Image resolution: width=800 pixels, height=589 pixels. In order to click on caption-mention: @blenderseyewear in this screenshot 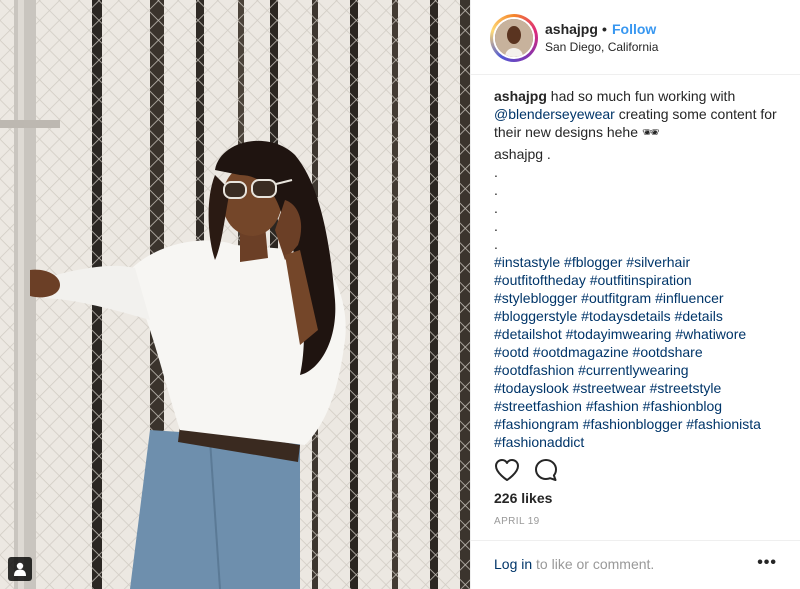, I will do `click(554, 114)`.